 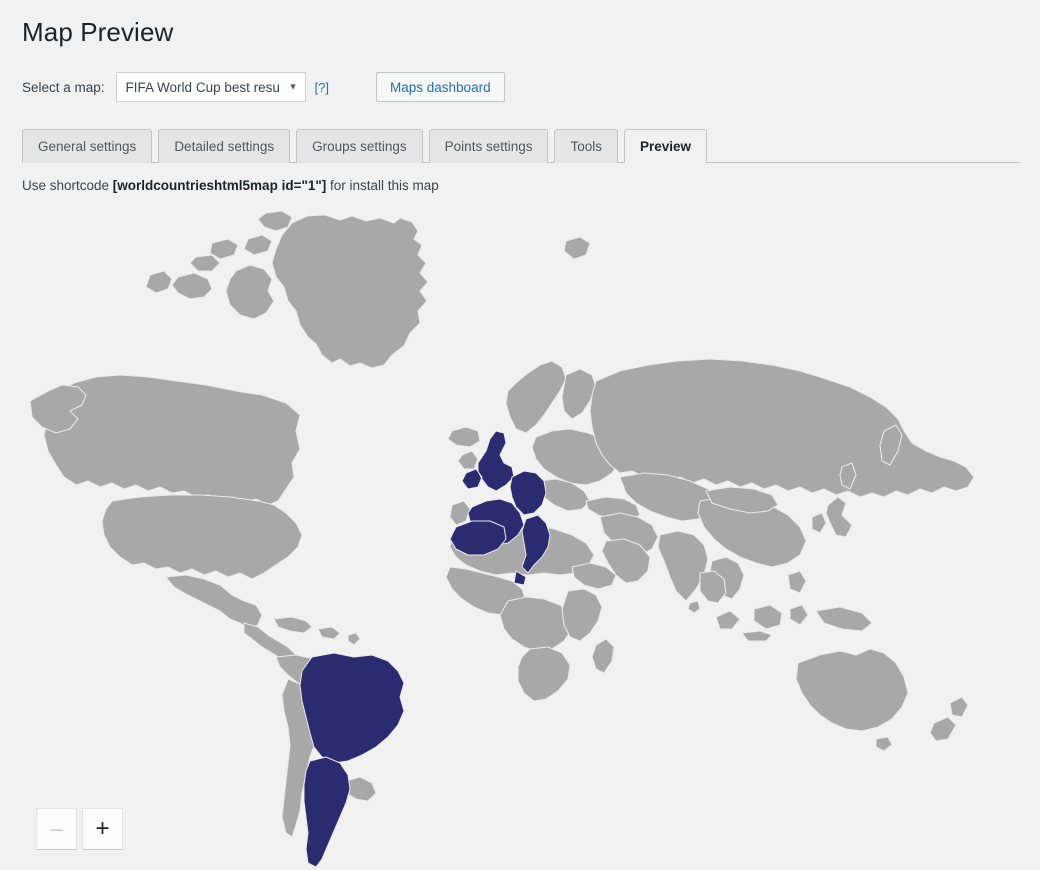 I want to click on tab-detailed-settings: Detailed settings, so click(x=224, y=146).